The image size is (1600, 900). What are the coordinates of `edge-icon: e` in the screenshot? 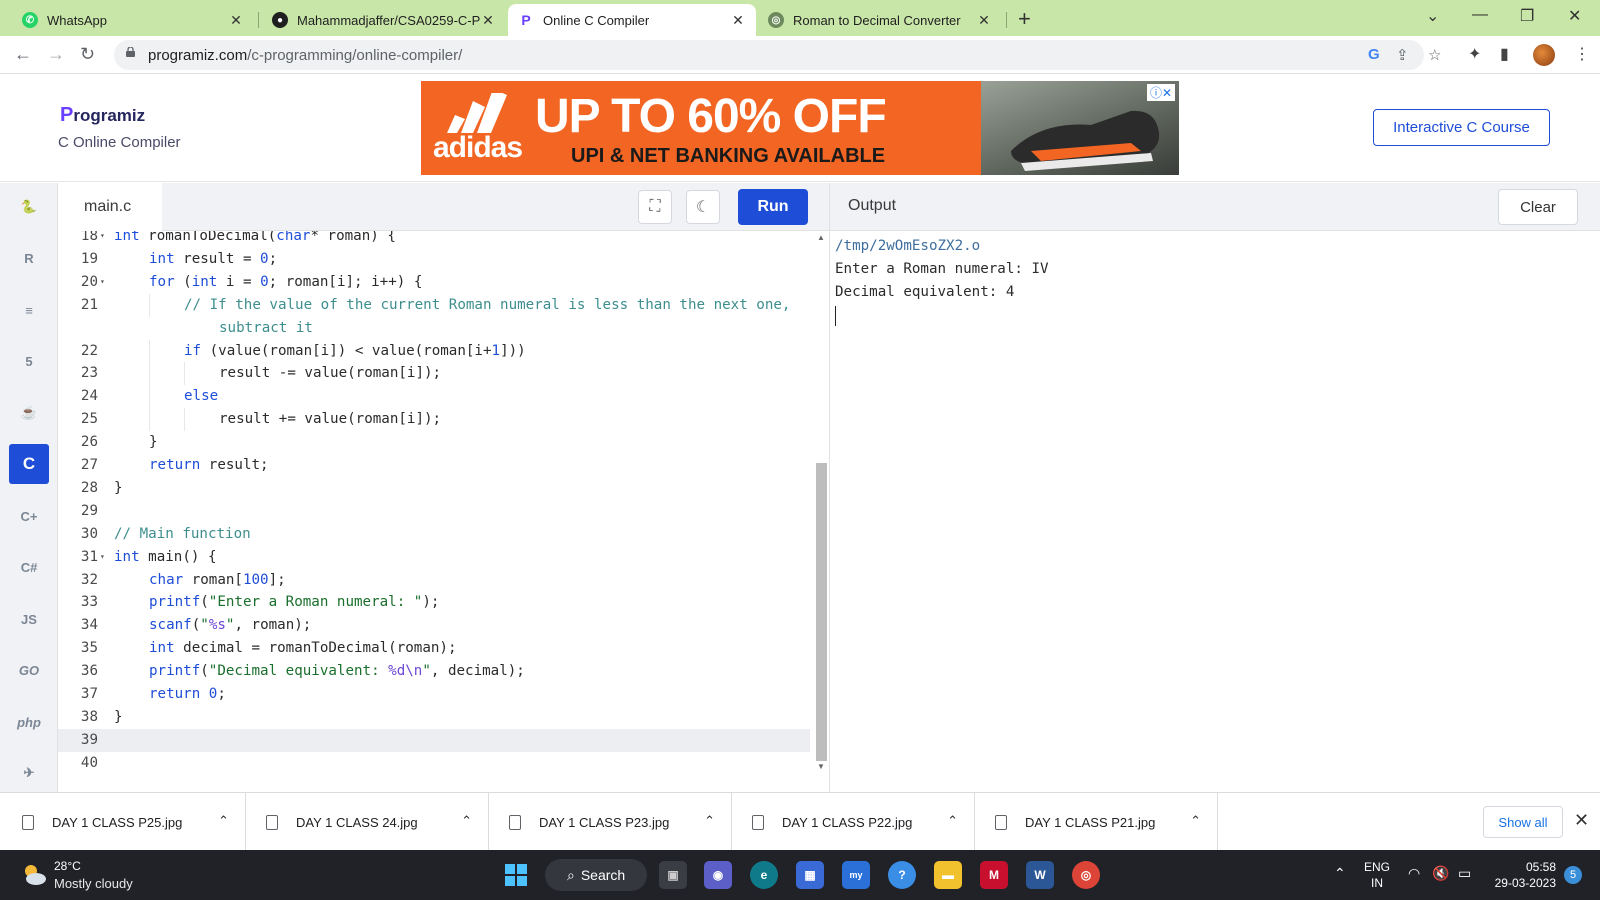 It's located at (764, 875).